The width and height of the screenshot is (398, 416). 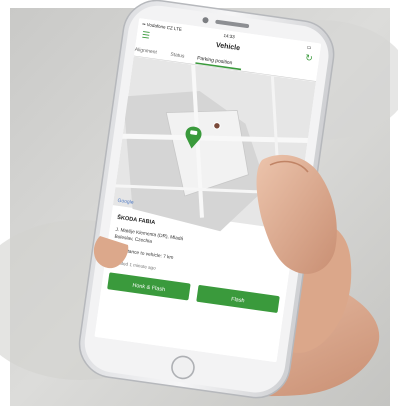 What do you see at coordinates (145, 35) in the screenshot?
I see `menu-icon: ☰` at bounding box center [145, 35].